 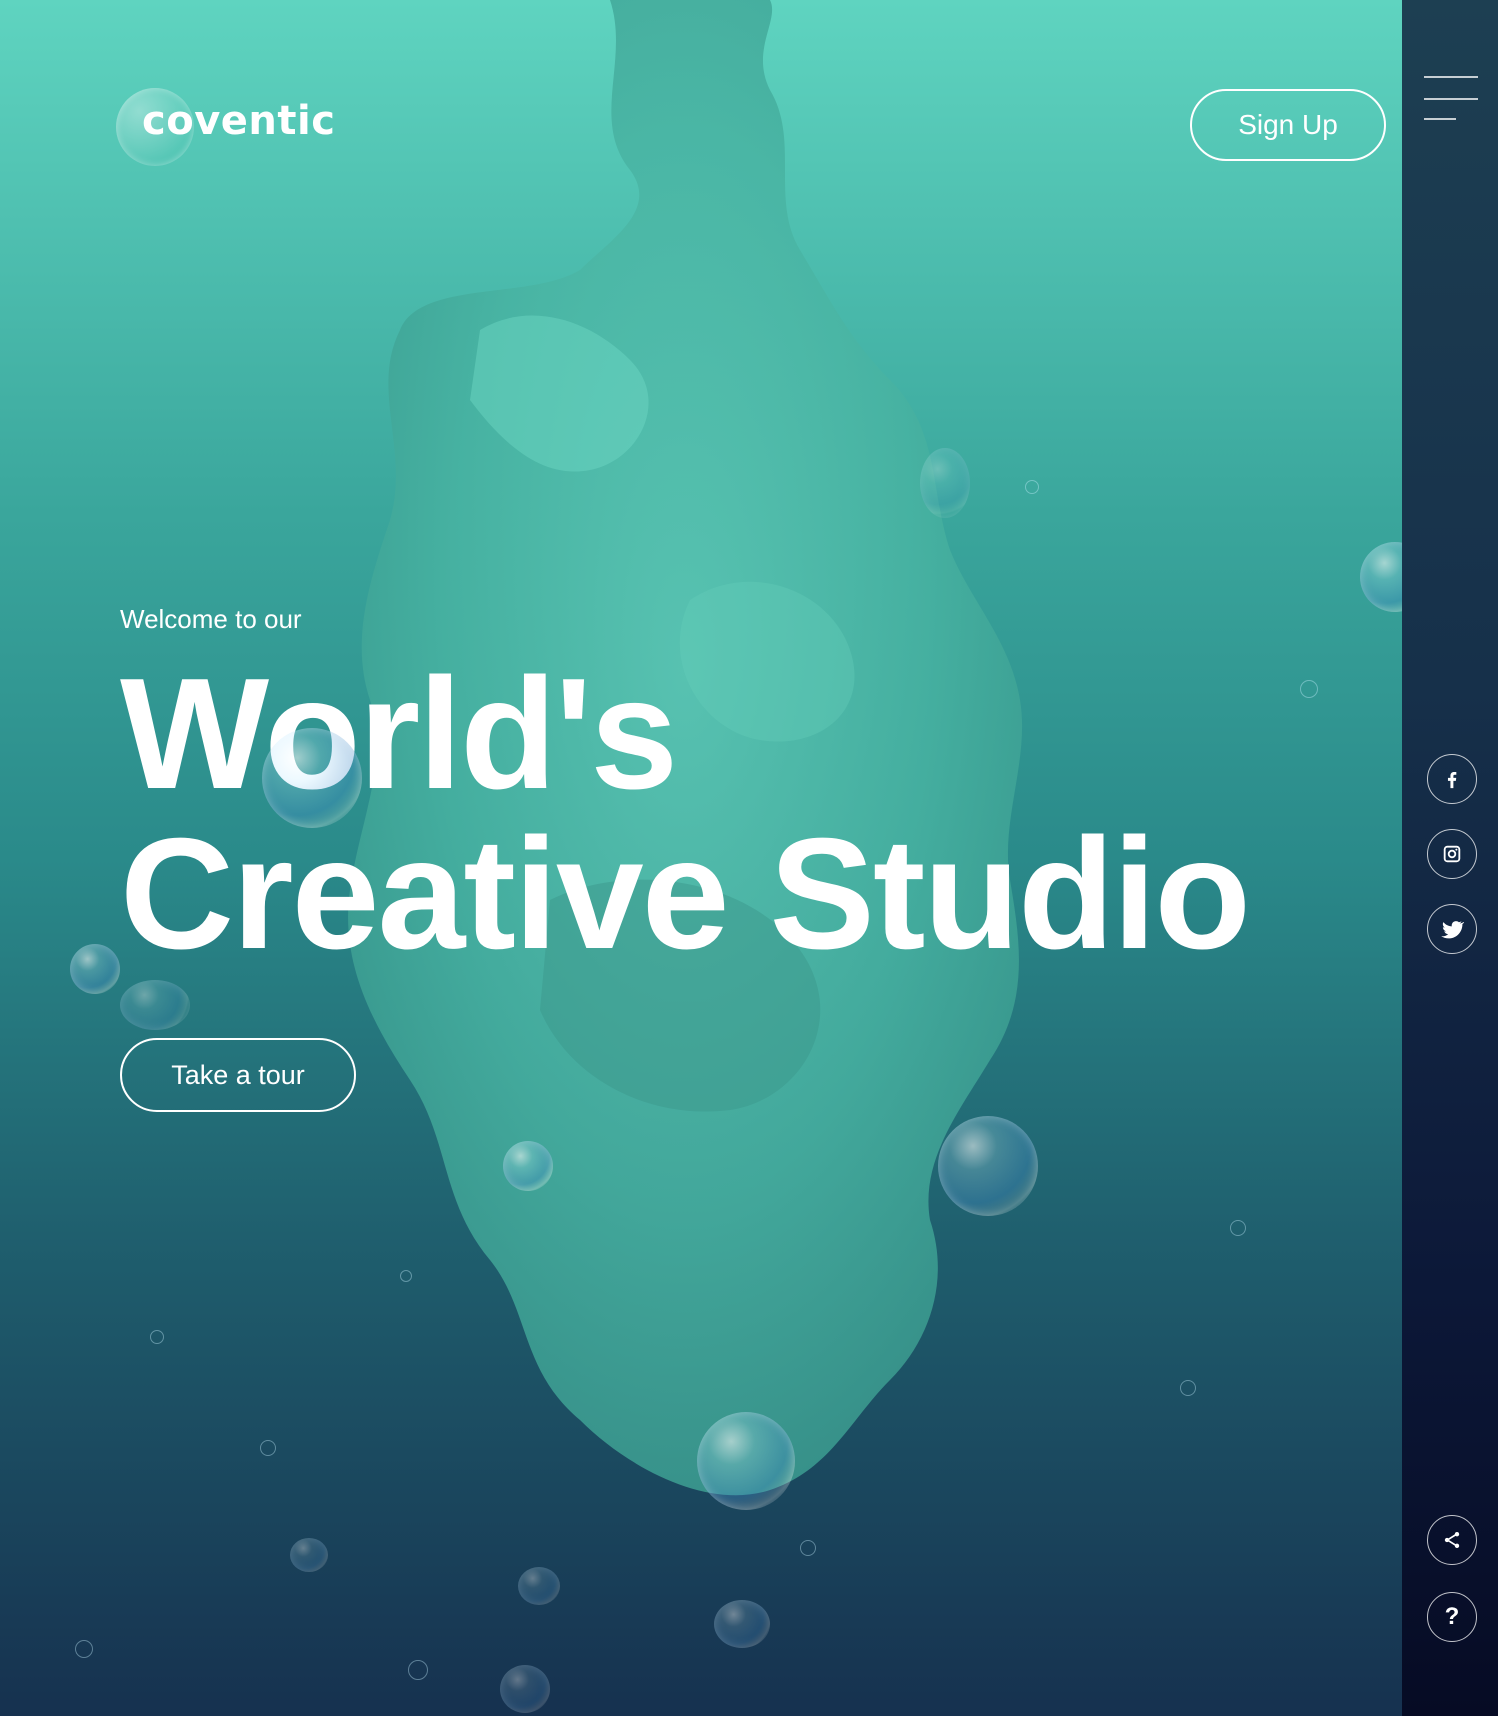 What do you see at coordinates (211, 619) in the screenshot?
I see `hero-welcome-text: Welcome to our` at bounding box center [211, 619].